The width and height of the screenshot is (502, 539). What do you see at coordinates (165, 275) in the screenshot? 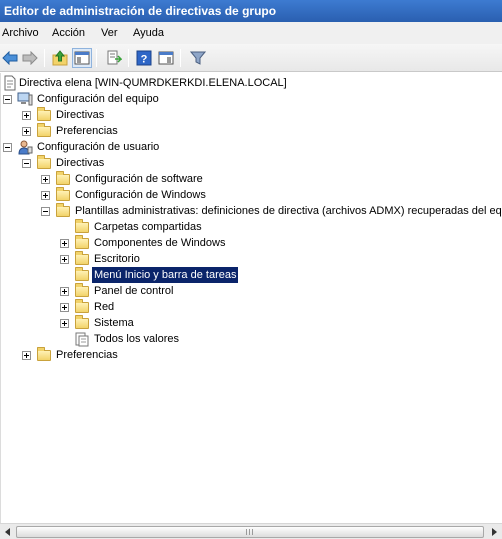
I see `selected-tree-node-label: Menú Inicio y barra de tareas` at bounding box center [165, 275].